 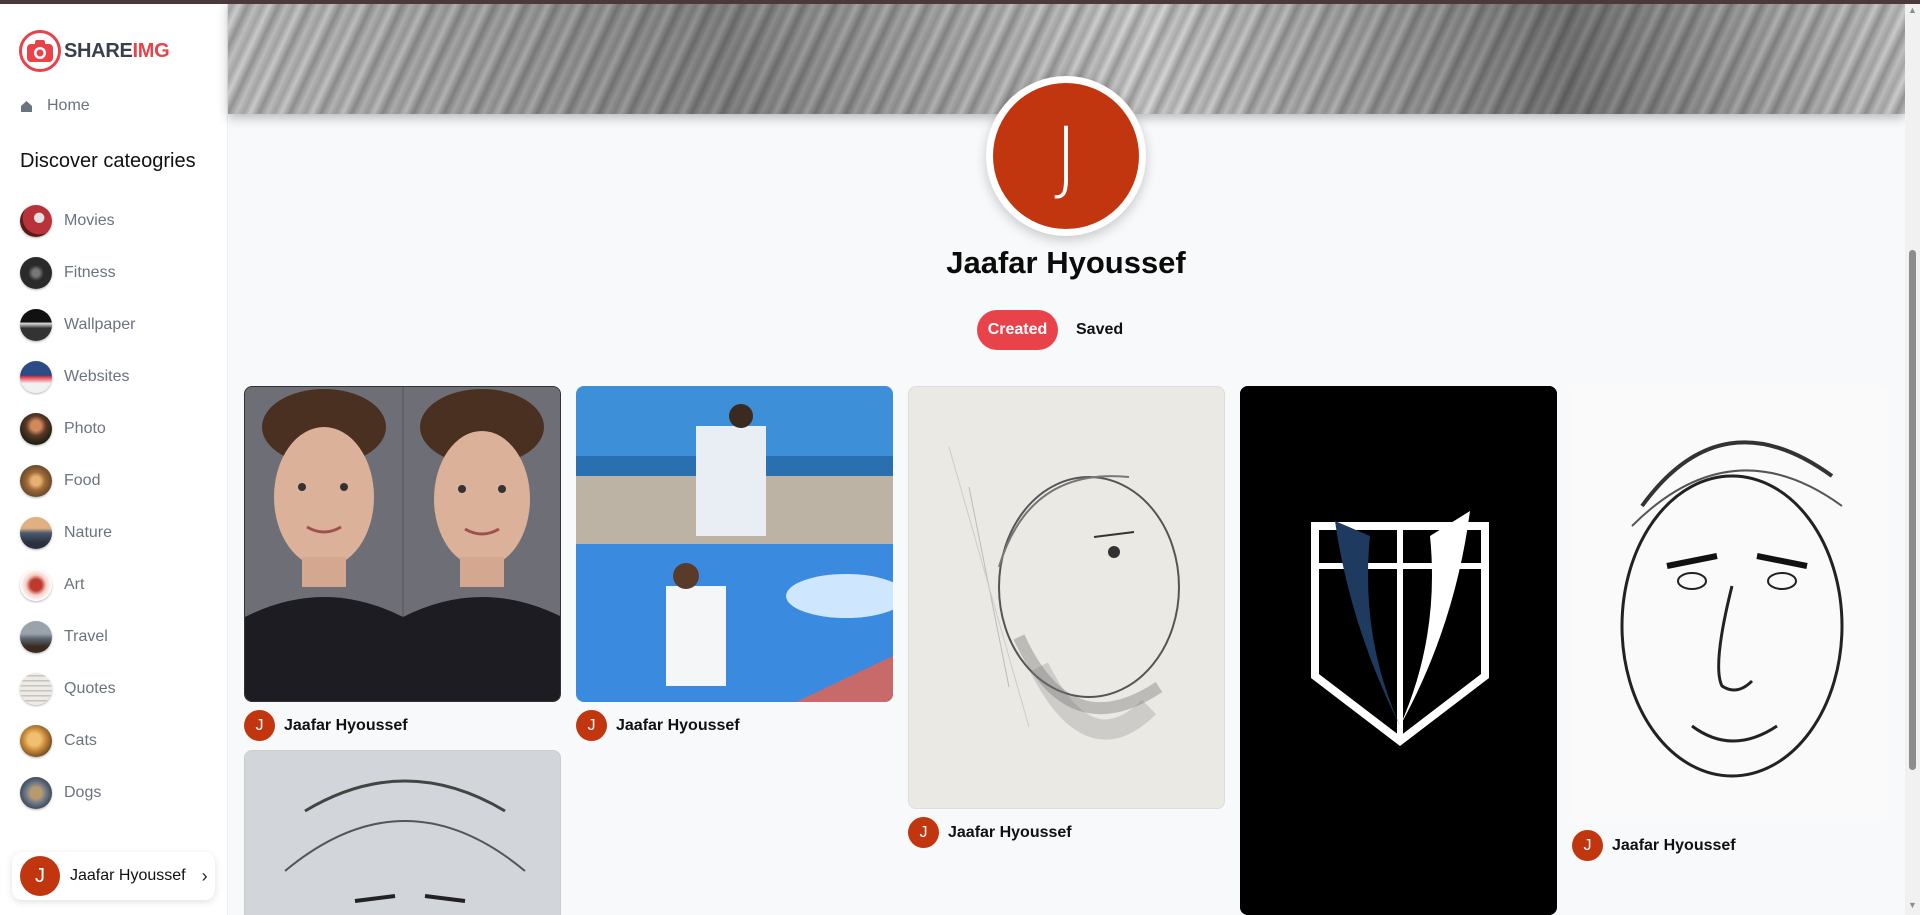 I want to click on sidebar-item-movies: Movies, so click(x=77, y=221).